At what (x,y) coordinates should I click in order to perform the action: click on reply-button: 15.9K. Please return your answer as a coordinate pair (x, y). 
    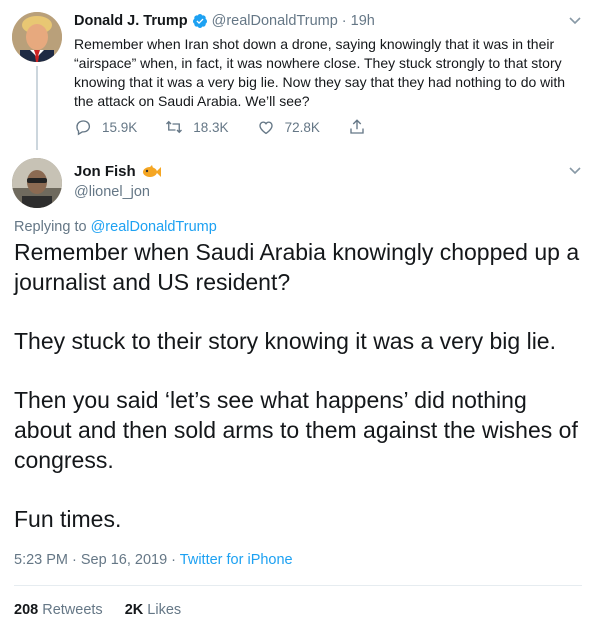
    Looking at the image, I should click on (105, 127).